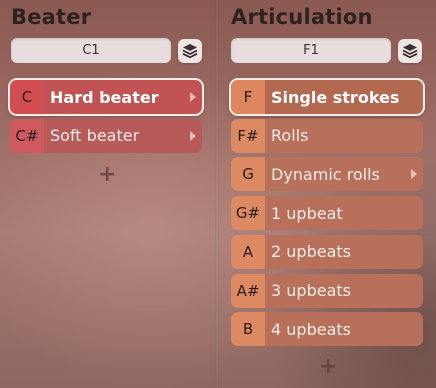 Image resolution: width=436 pixels, height=388 pixels. I want to click on articulation-key-value: F1, so click(311, 50).